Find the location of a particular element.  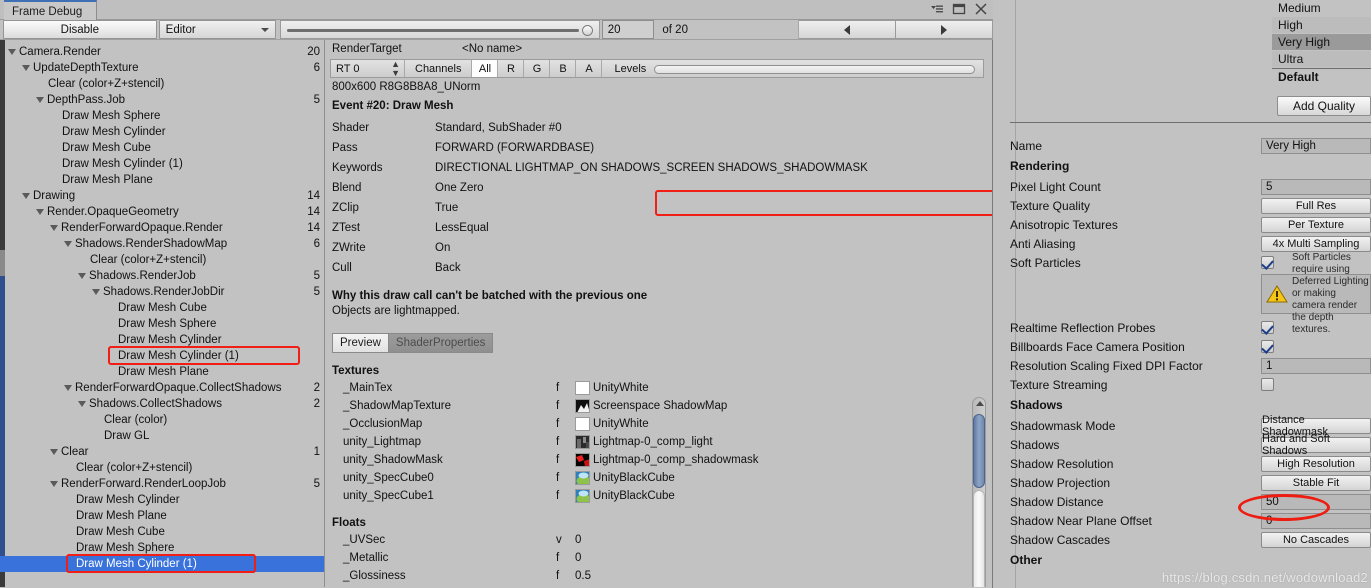

tree-item: Drawing 14 is located at coordinates (162, 196).